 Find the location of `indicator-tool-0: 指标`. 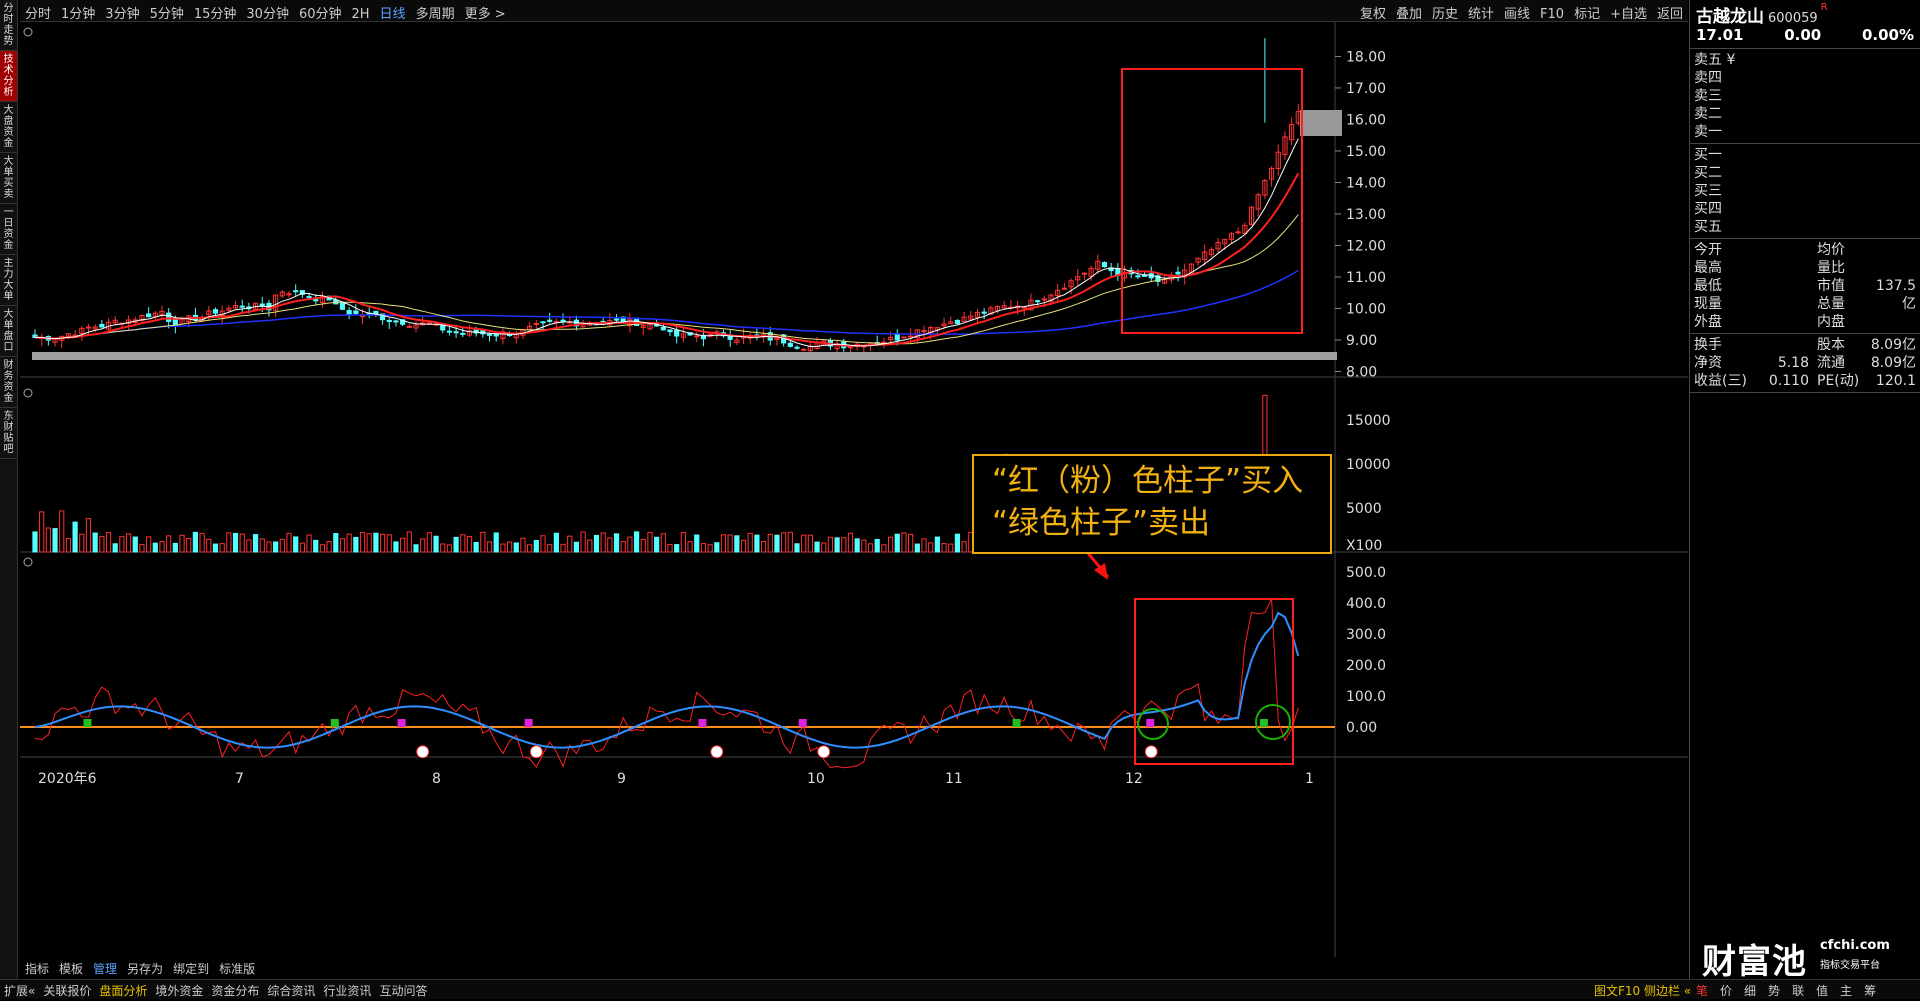

indicator-tool-0: 指标 is located at coordinates (37, 968).